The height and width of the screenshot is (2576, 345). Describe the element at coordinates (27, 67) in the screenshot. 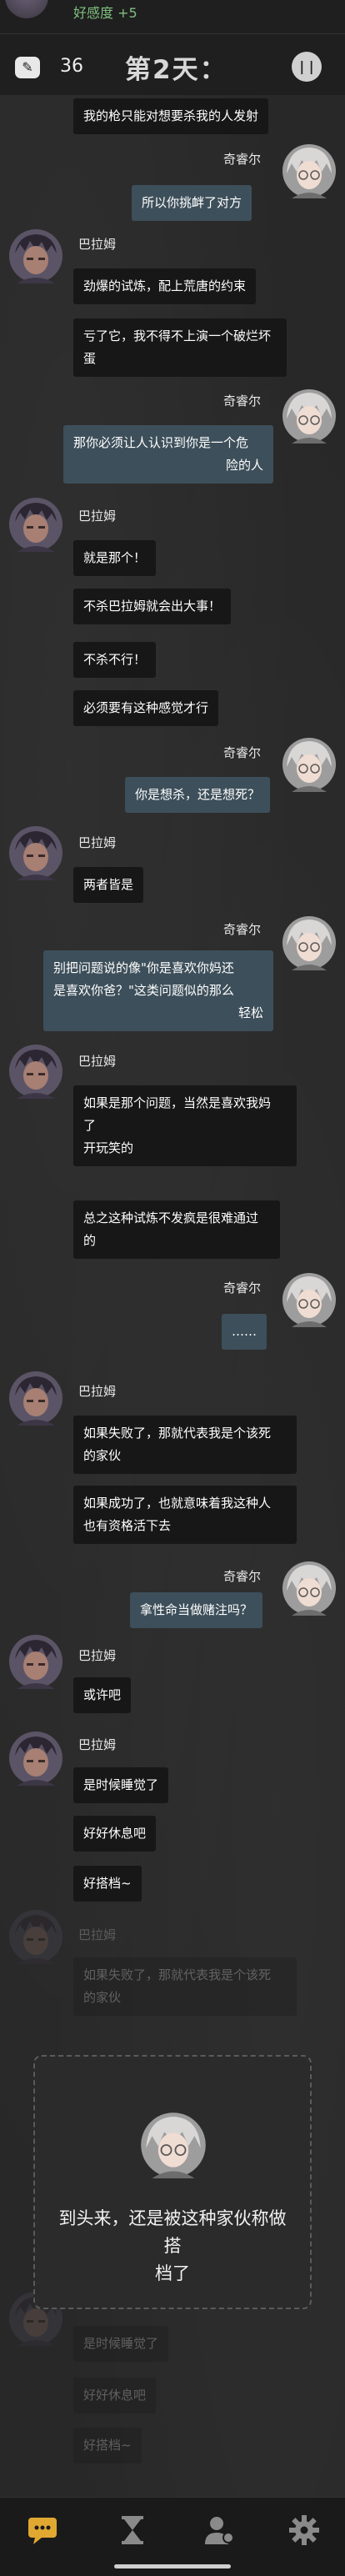

I see `pencil-icon: ✎` at that location.